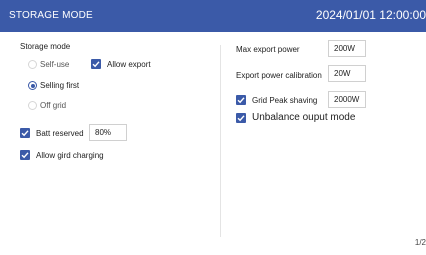 The width and height of the screenshot is (426, 255). What do you see at coordinates (70, 155) in the screenshot?
I see `allow-grid-charging-label: Allow gird charging` at bounding box center [70, 155].